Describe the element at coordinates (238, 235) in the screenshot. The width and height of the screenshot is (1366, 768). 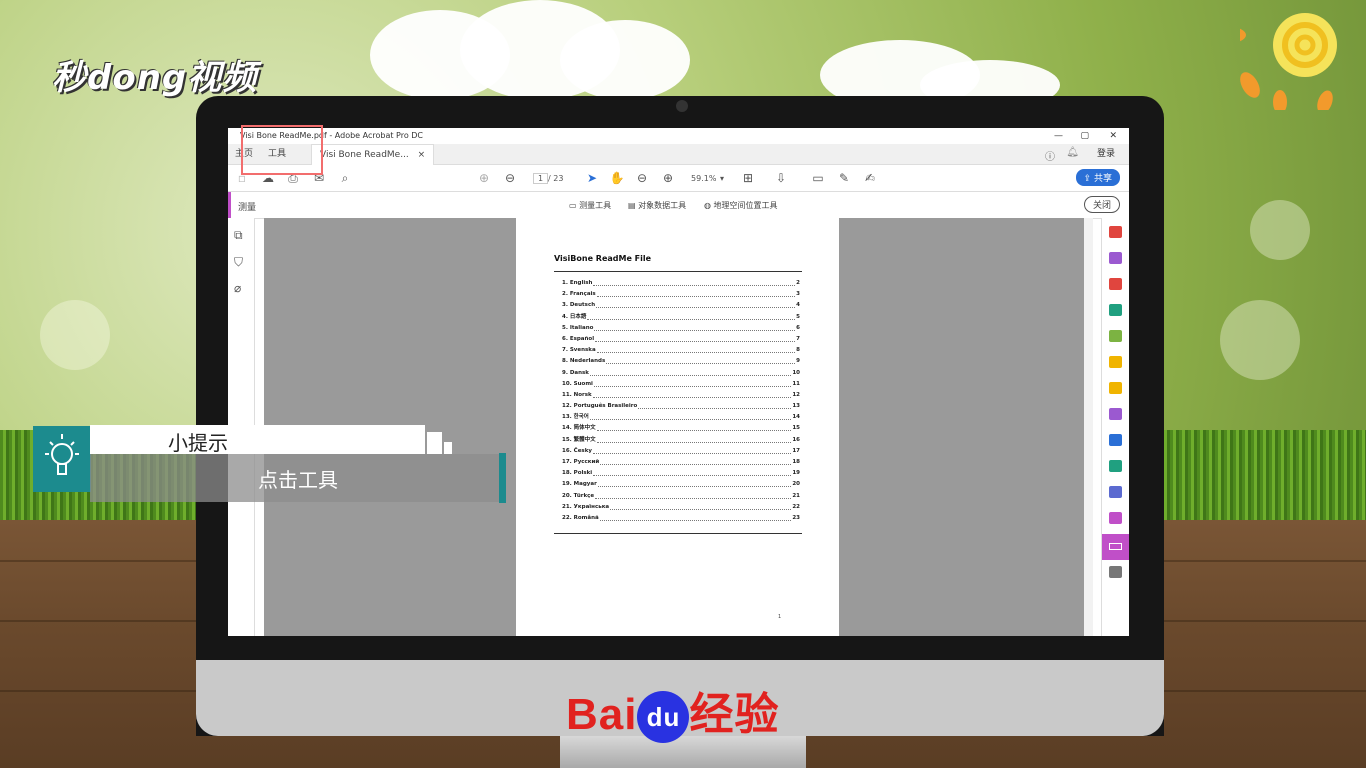
I see `page-thumbnails-icon: ⧉` at that location.